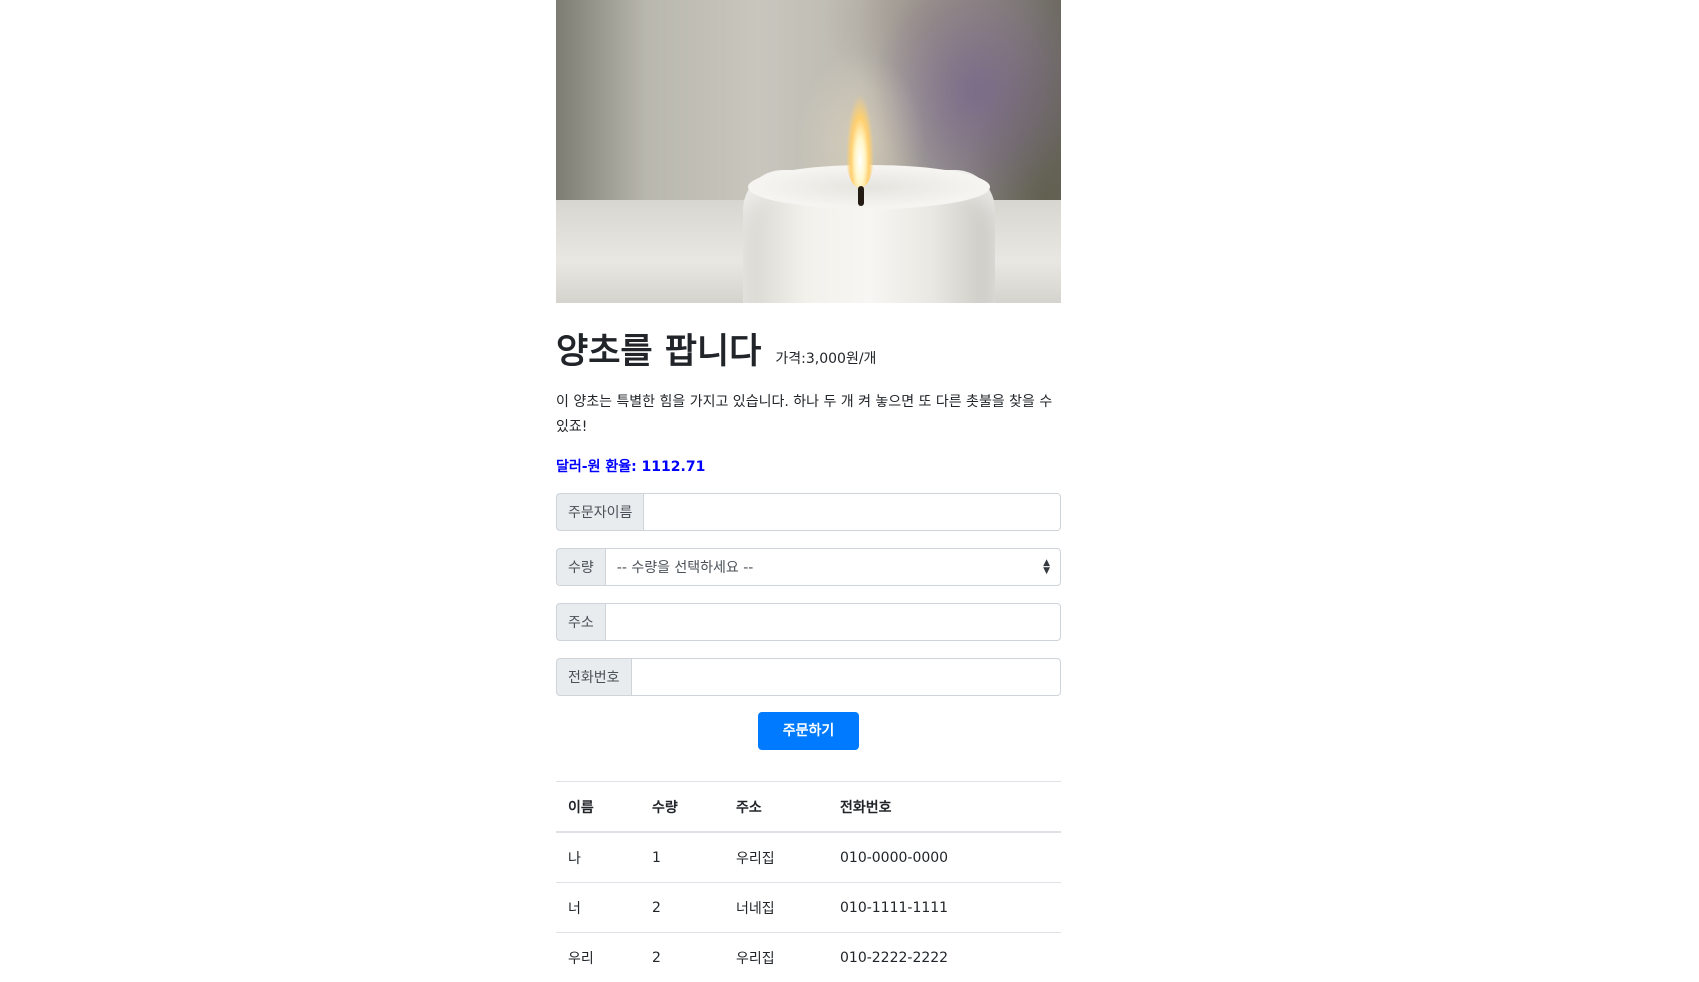 The height and width of the screenshot is (982, 1699). What do you see at coordinates (852, 512) in the screenshot?
I see `name-input` at bounding box center [852, 512].